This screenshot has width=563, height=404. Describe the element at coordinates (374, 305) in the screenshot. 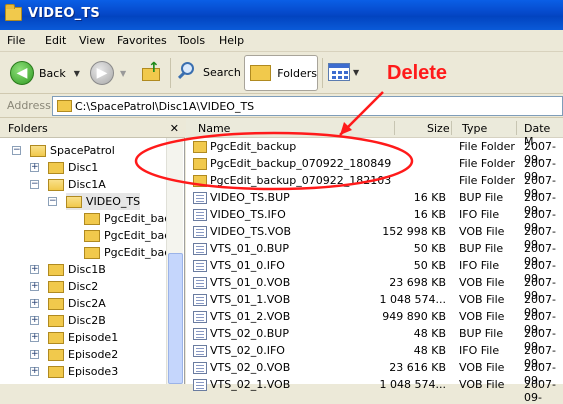

I see `file-row: VTS_01_1.VOB 1 048 574... VOB File 2007-09-` at that location.